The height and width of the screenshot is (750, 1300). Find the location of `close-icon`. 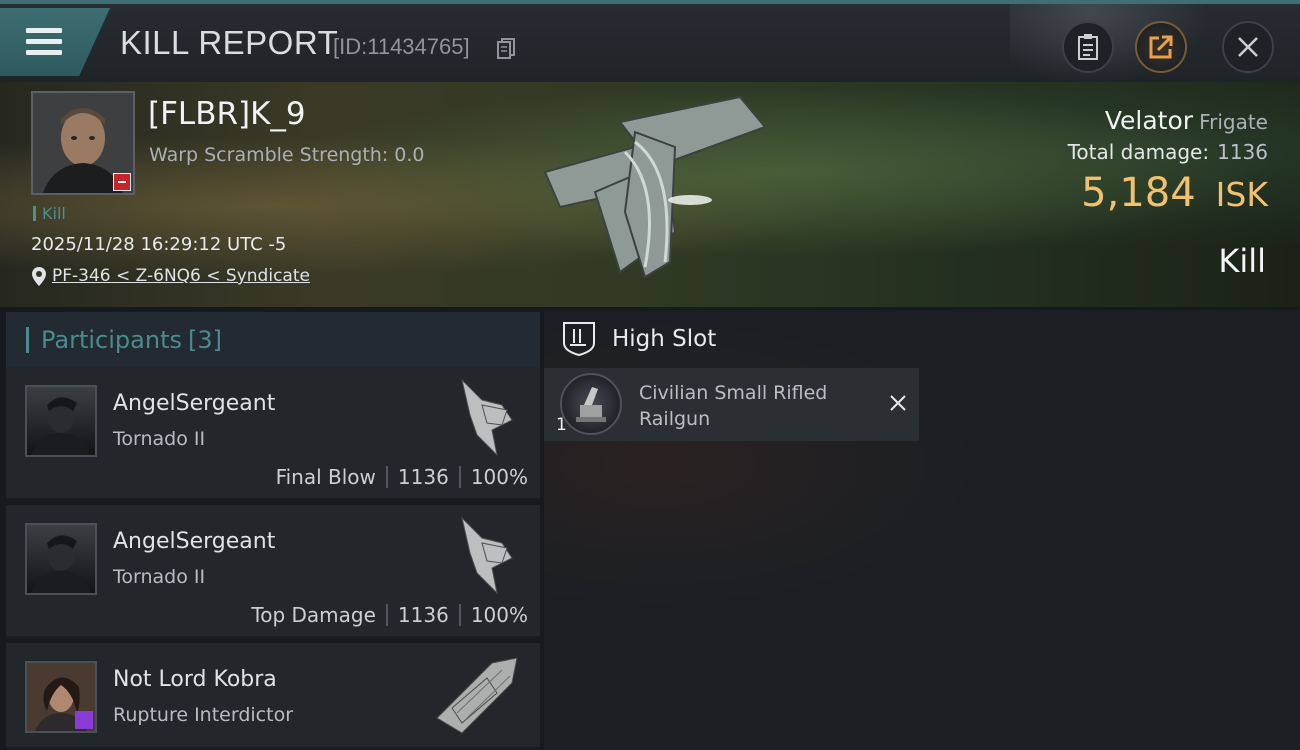

close-icon is located at coordinates (1248, 47).